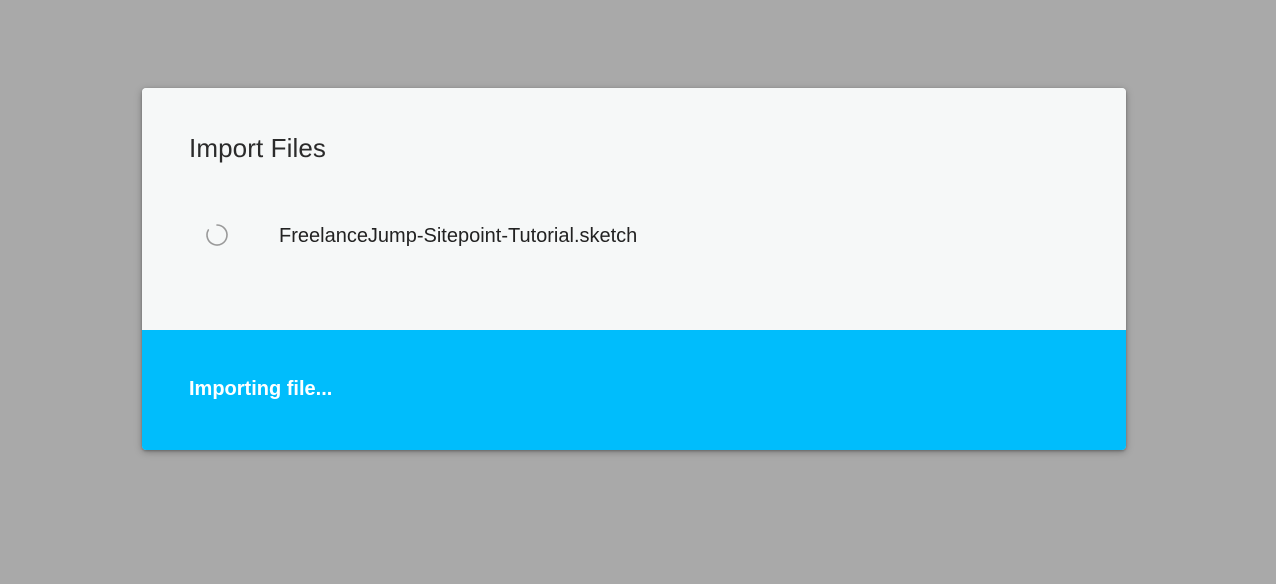 The height and width of the screenshot is (584, 1276). What do you see at coordinates (217, 235) in the screenshot?
I see `loading-spinner-icon` at bounding box center [217, 235].